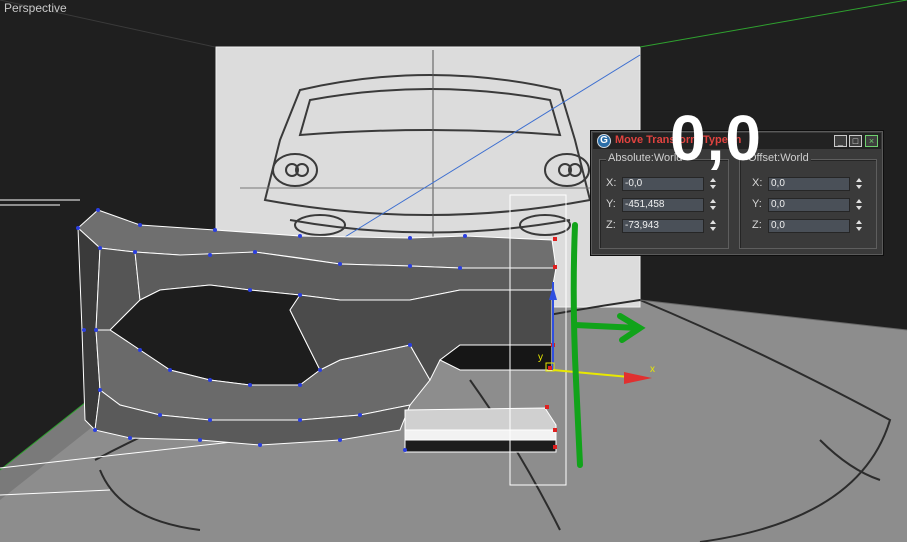 Image resolution: width=907 pixels, height=542 pixels. I want to click on abs-x-field: -0,0, so click(663, 184).